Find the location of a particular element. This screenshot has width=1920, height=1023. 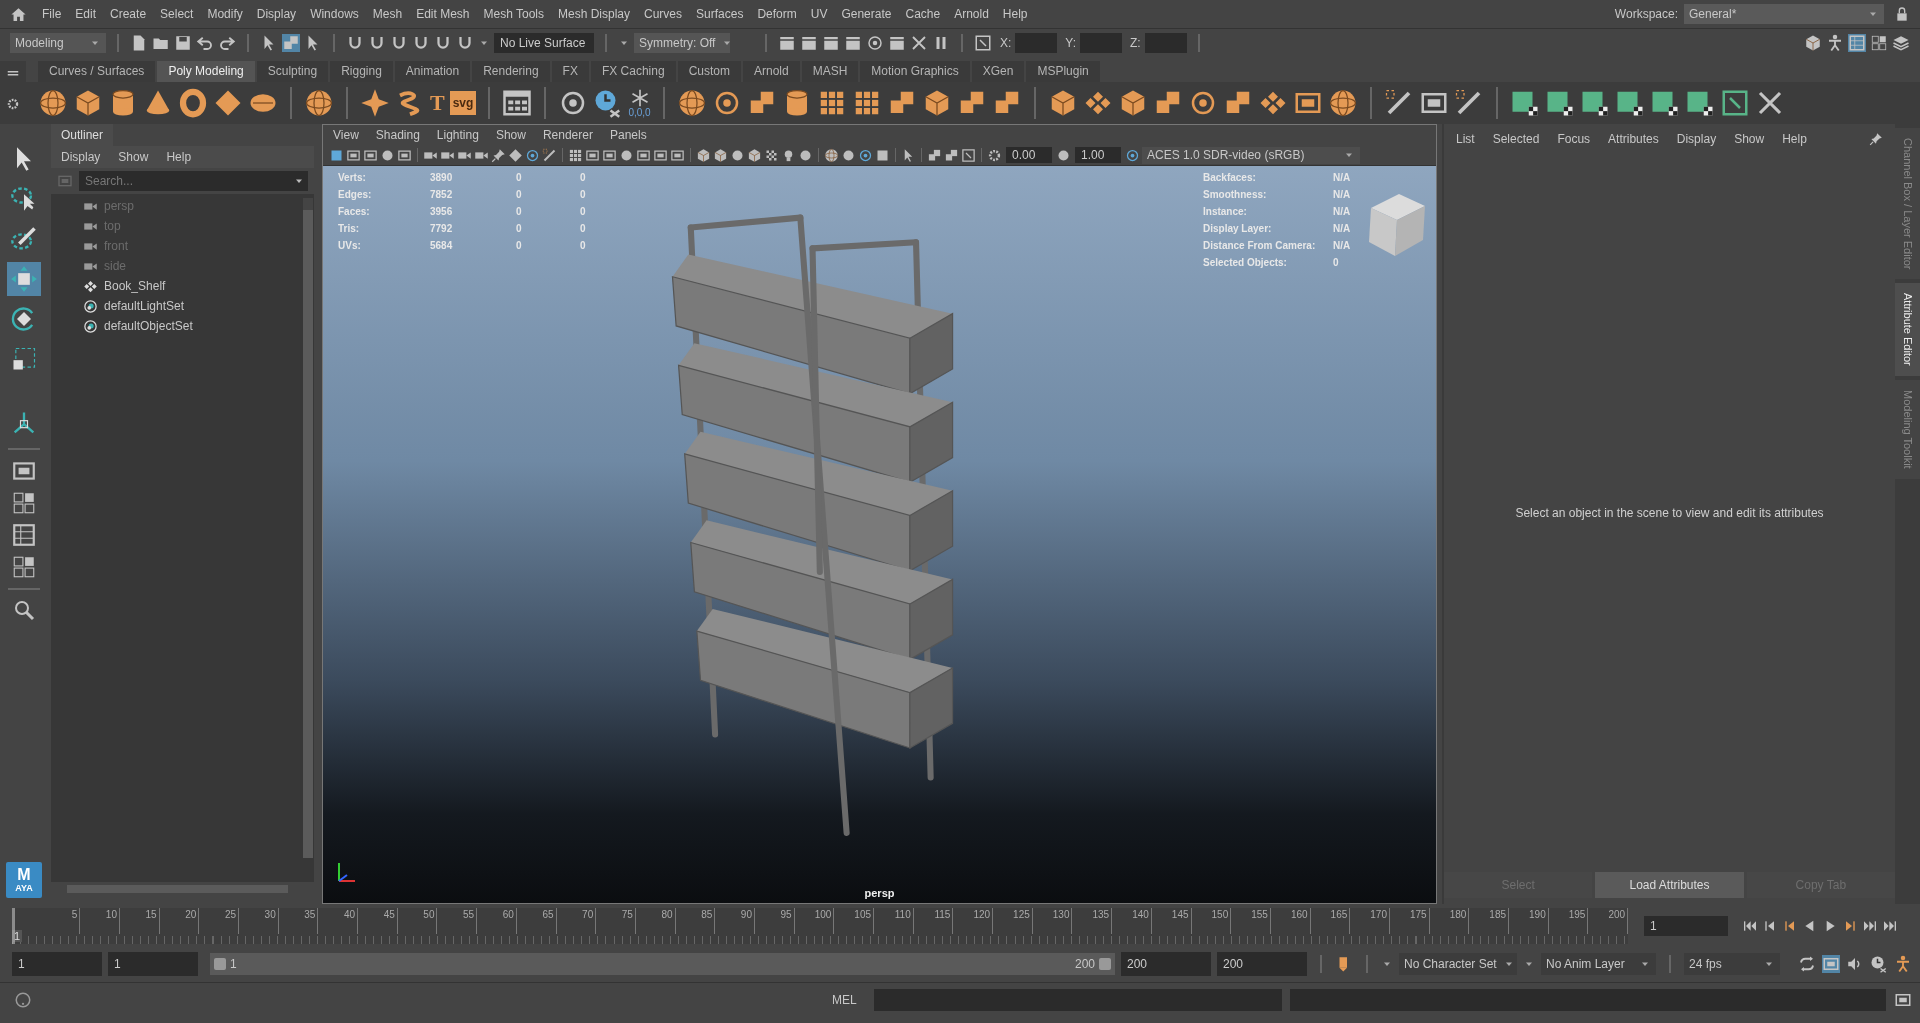

menu-item: Lighting is located at coordinates (457, 135).